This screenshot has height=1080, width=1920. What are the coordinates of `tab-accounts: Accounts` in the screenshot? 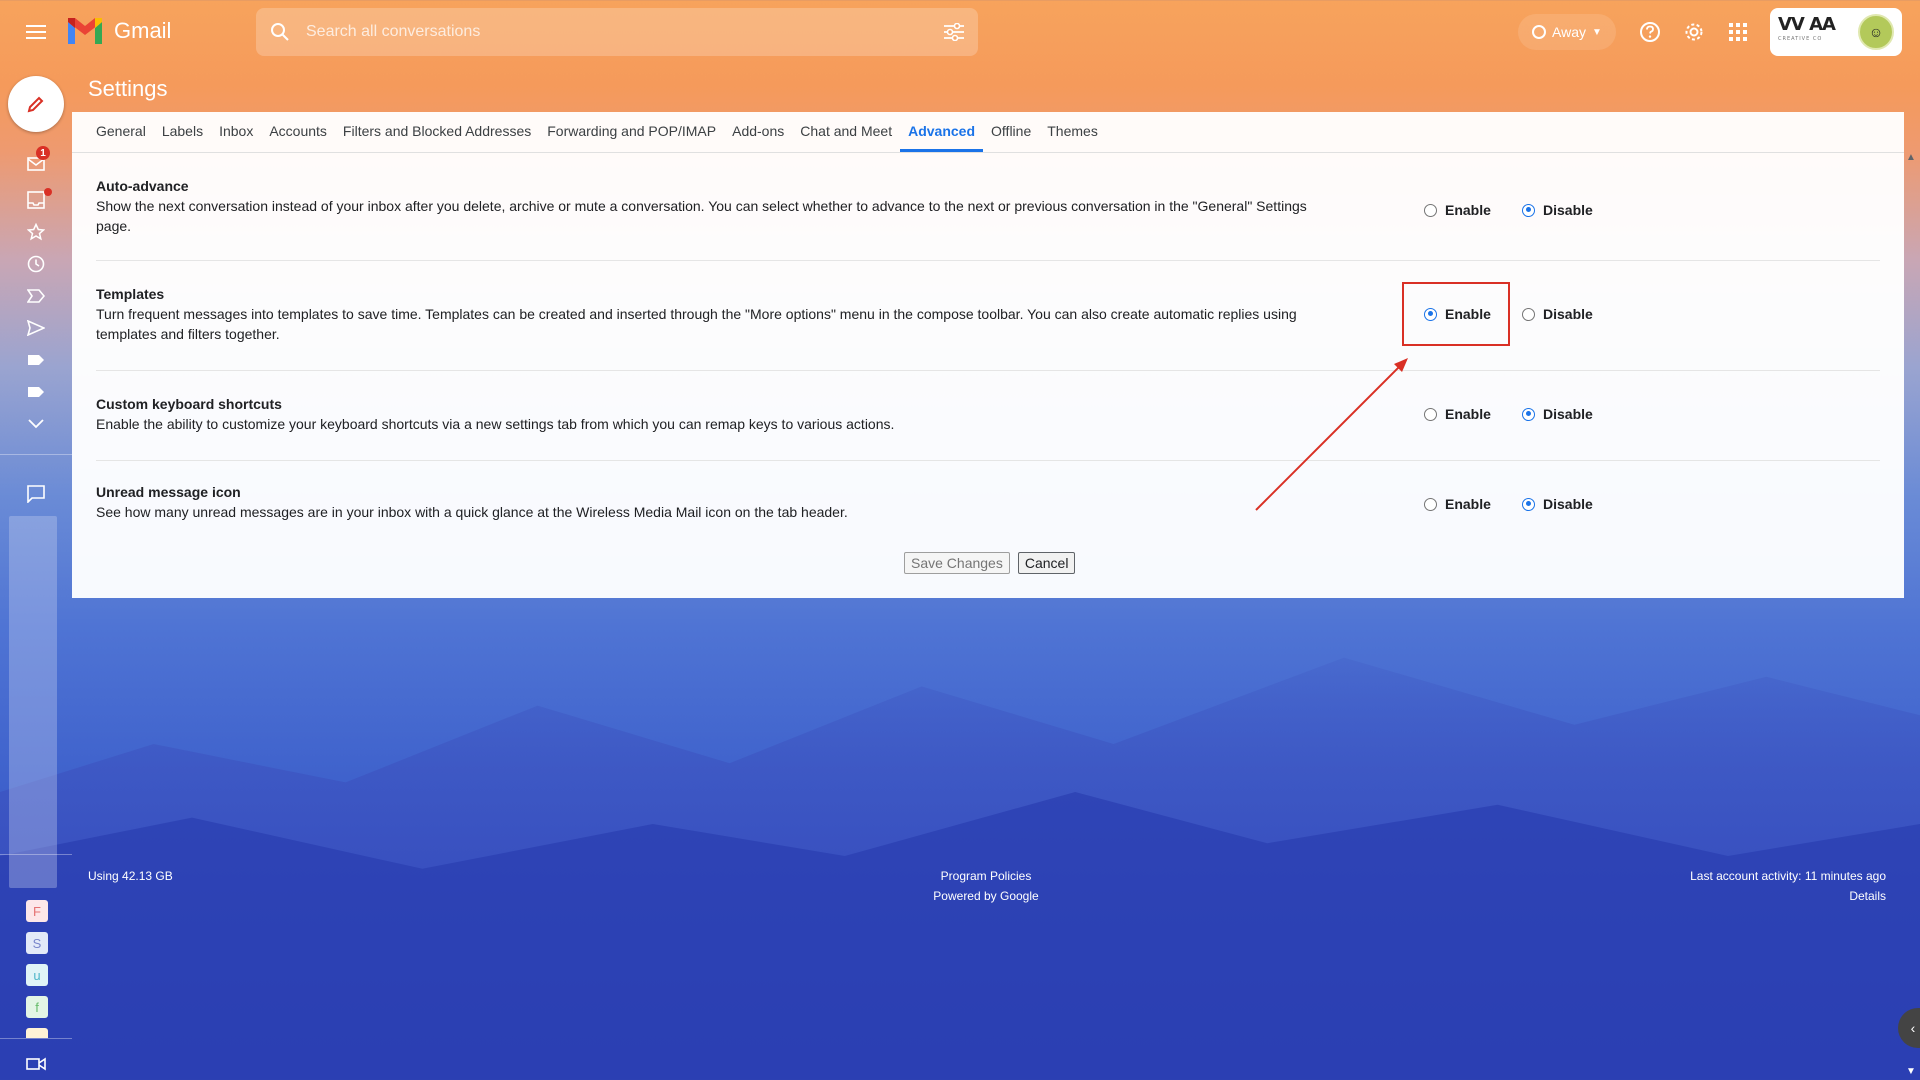 It's located at (298, 132).